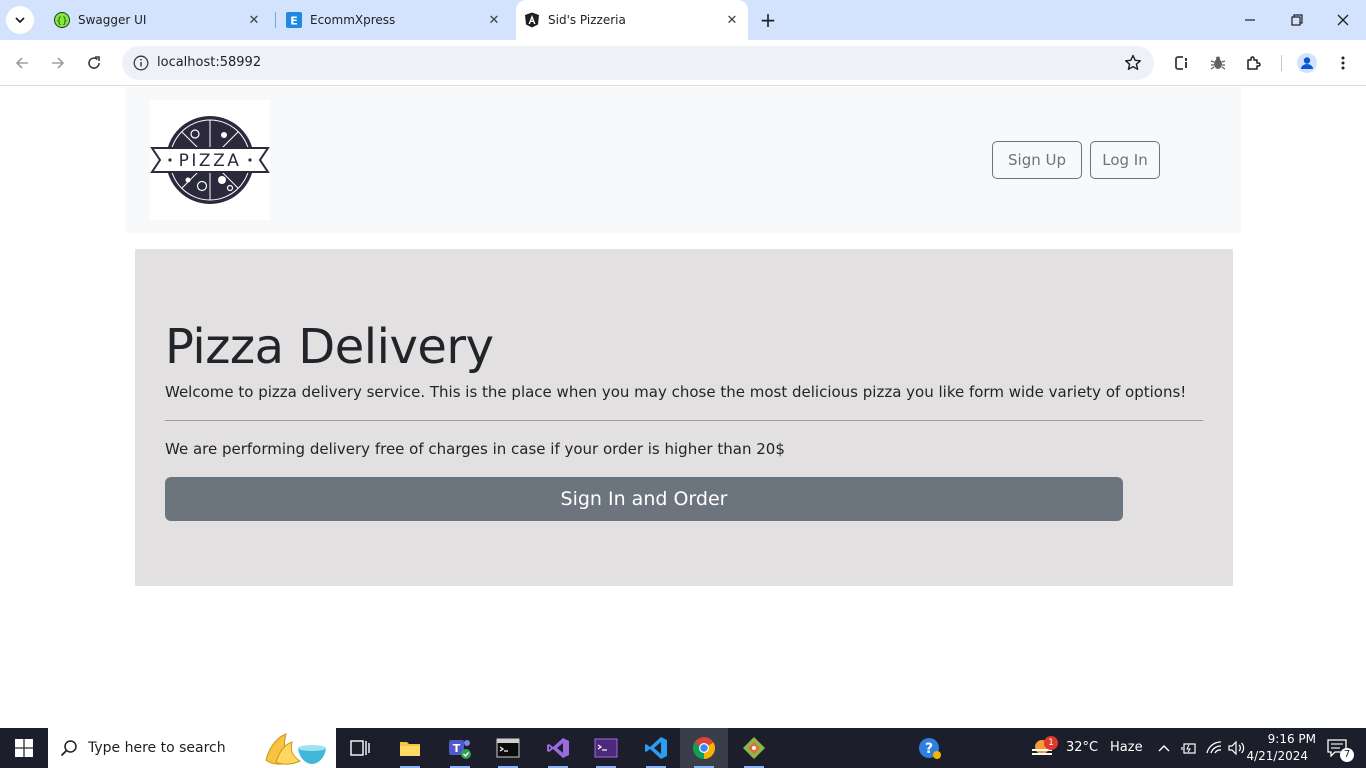  I want to click on chrome-button, so click(704, 748).